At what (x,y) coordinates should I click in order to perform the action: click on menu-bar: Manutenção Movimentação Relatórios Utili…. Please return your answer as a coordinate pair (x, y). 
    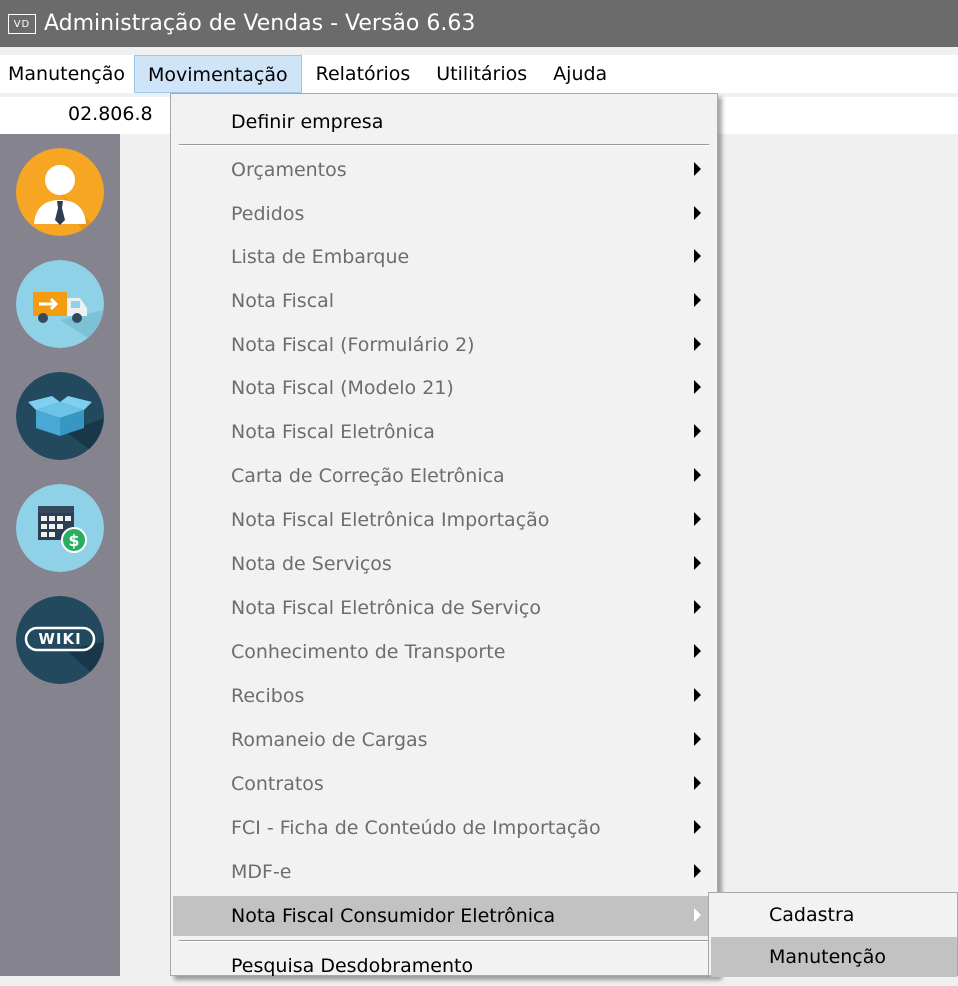
    Looking at the image, I should click on (479, 74).